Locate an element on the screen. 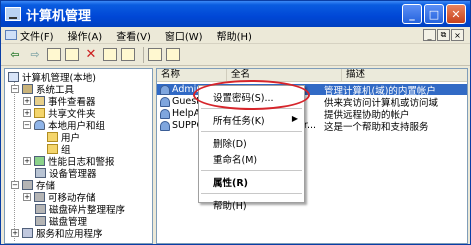 This screenshot has width=471, height=245. row-description: 这是一个帮助和支持服务 is located at coordinates (376, 127).